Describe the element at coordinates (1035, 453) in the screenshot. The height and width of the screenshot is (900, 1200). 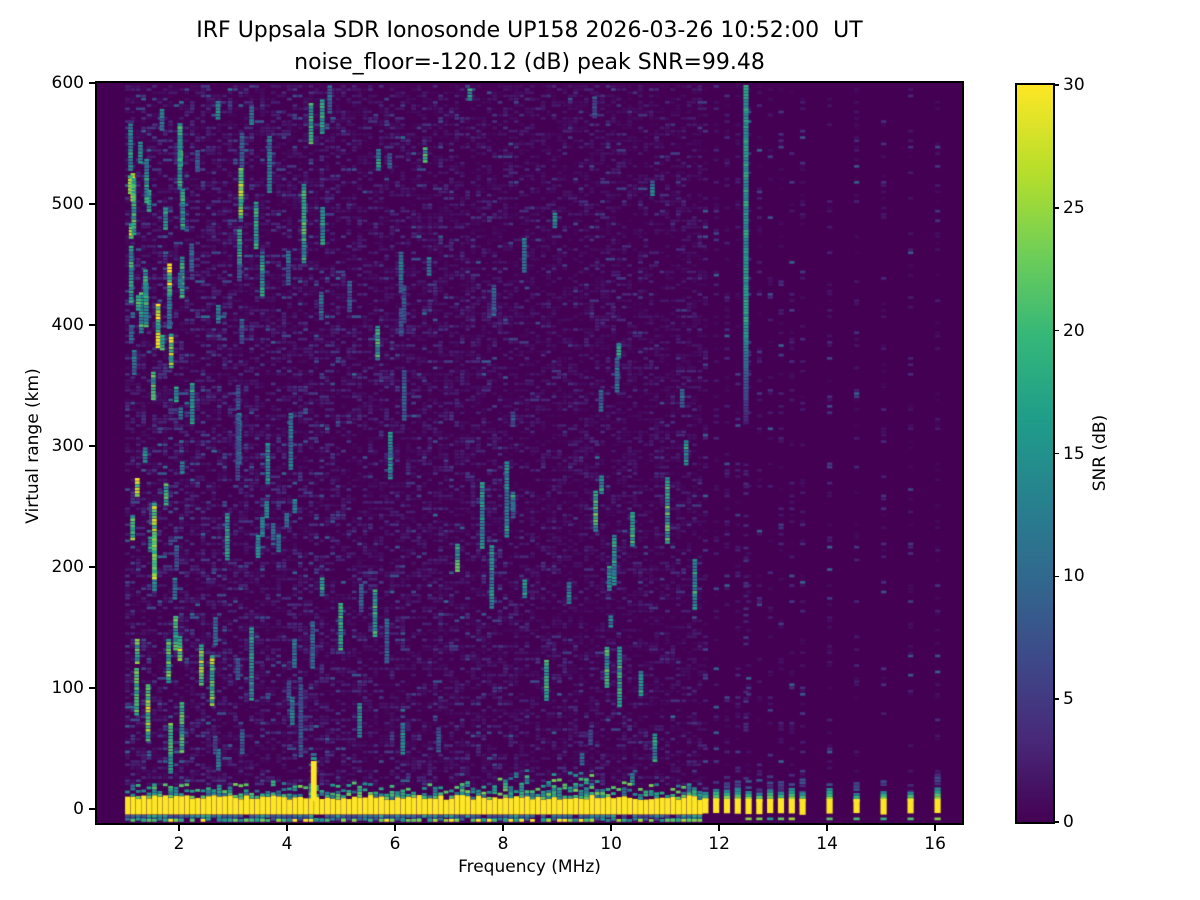
I see `colorbar-gradient` at that location.